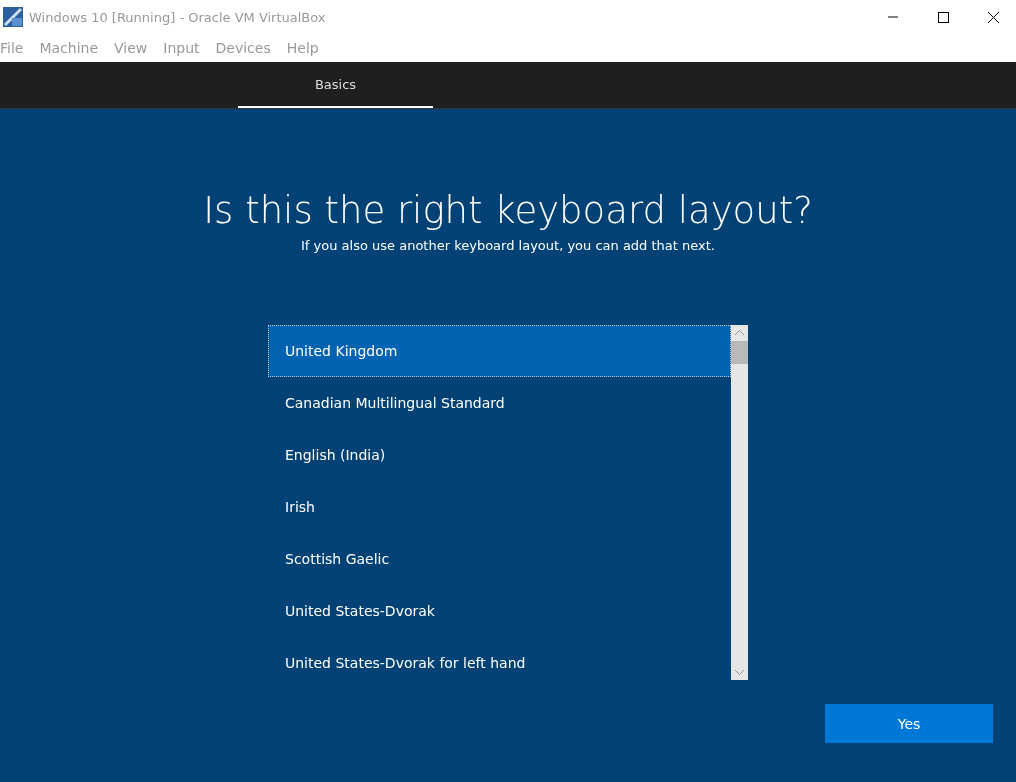 The width and height of the screenshot is (1016, 782). I want to click on scroll-down-icon, so click(739, 672).